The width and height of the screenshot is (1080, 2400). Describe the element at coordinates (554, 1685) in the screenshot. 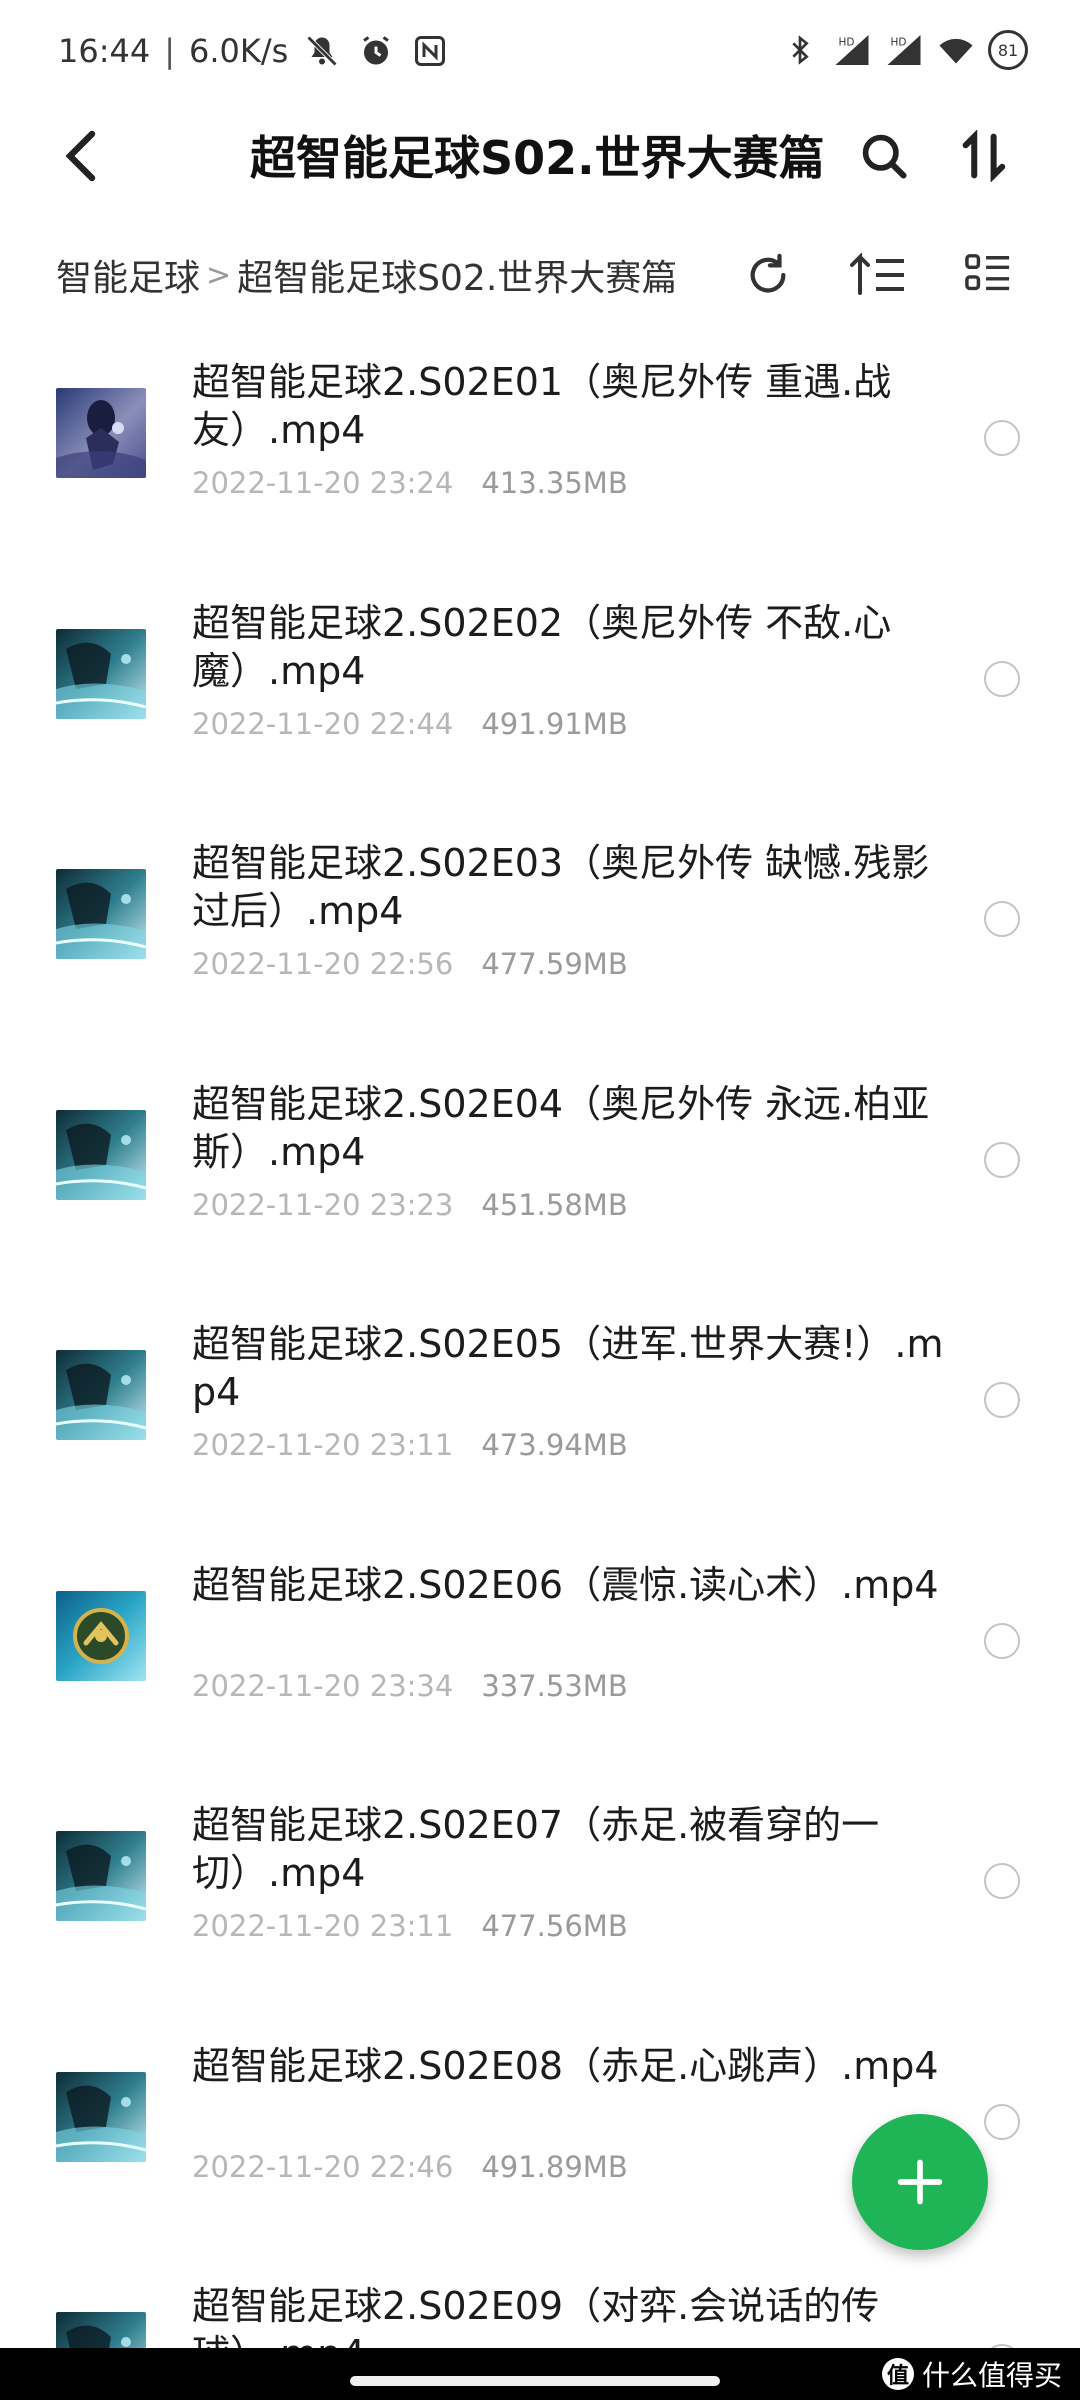

I see `file-size: 337.53MB` at that location.